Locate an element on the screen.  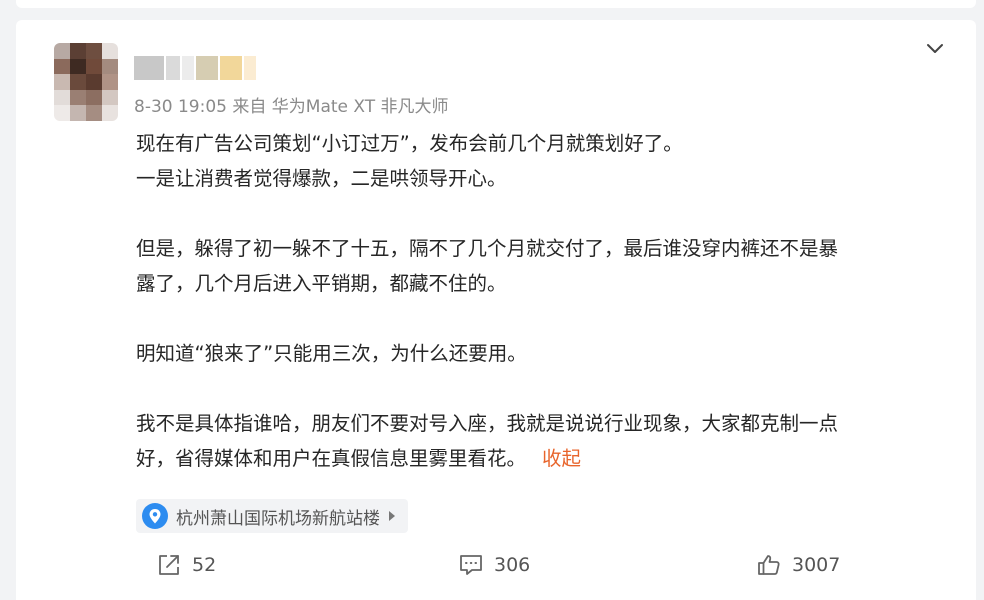
author-name-blurred is located at coordinates (195, 68).